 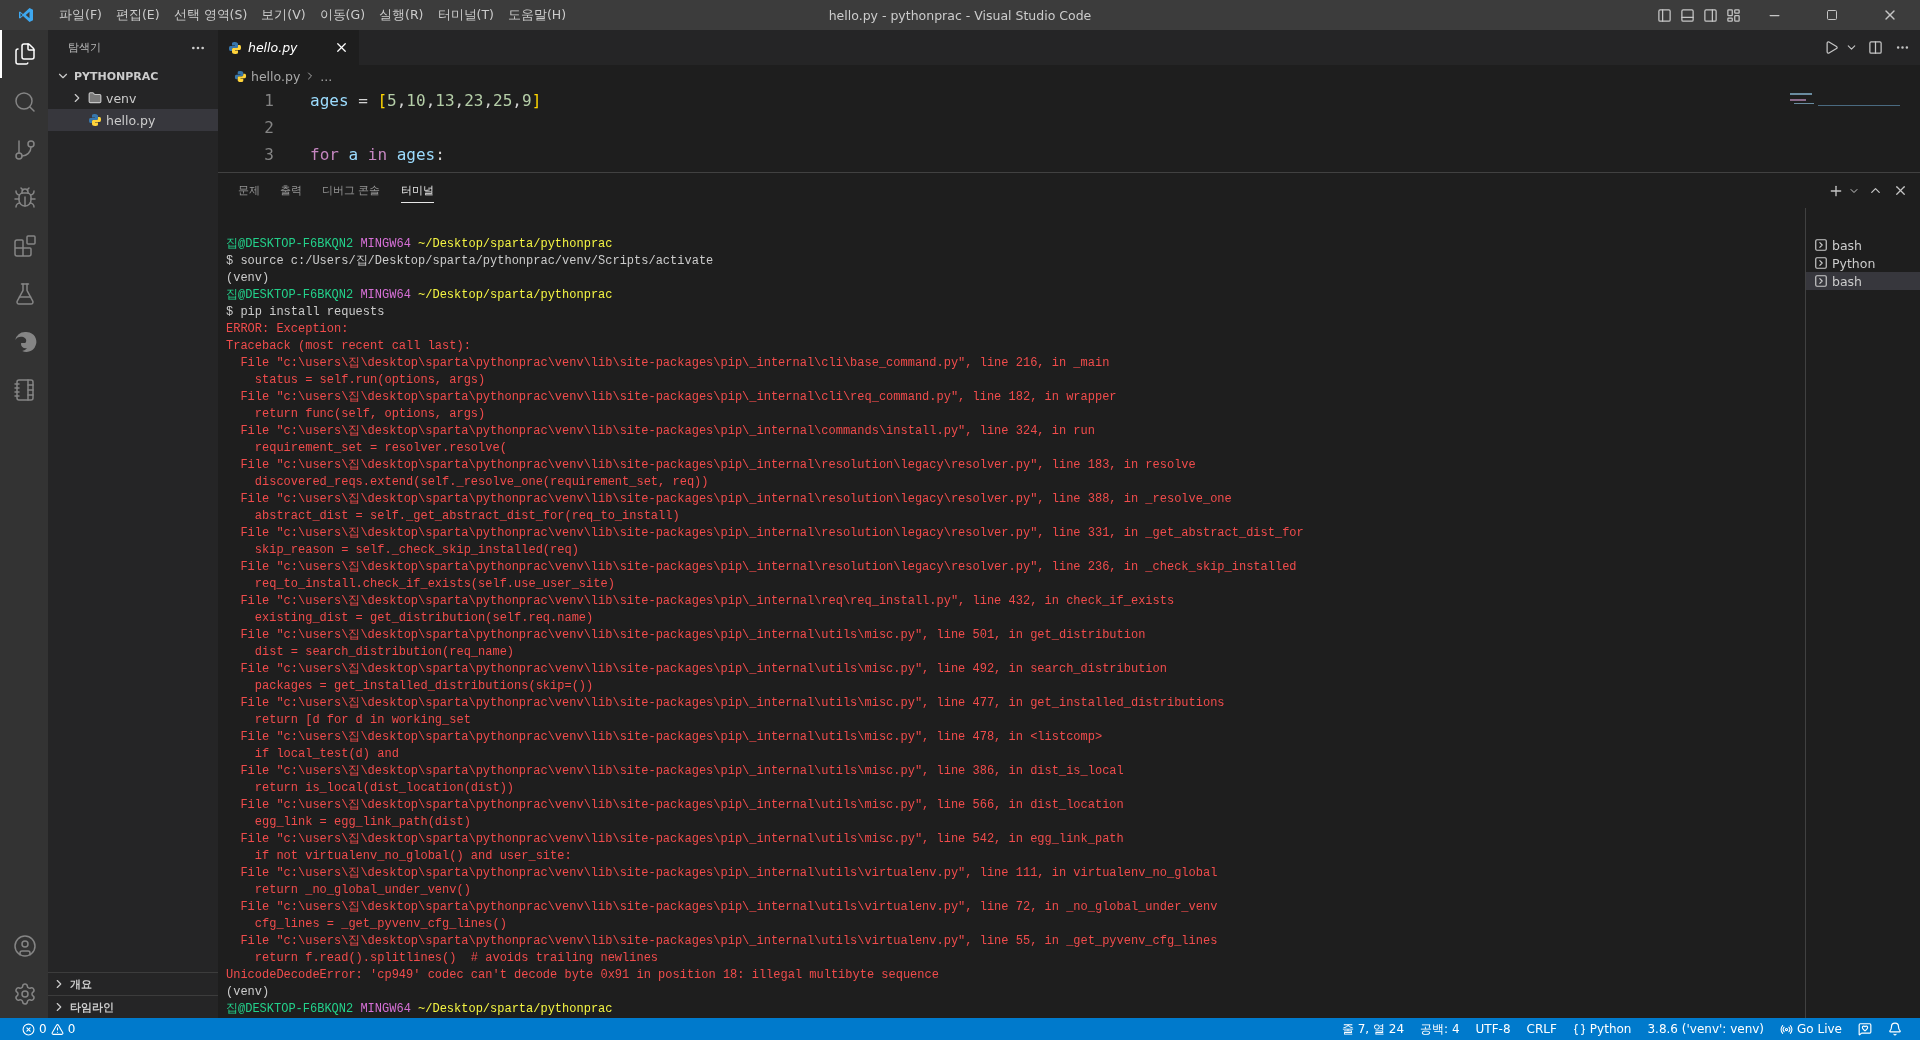 I want to click on tree-item: venv, so click(x=133, y=98).